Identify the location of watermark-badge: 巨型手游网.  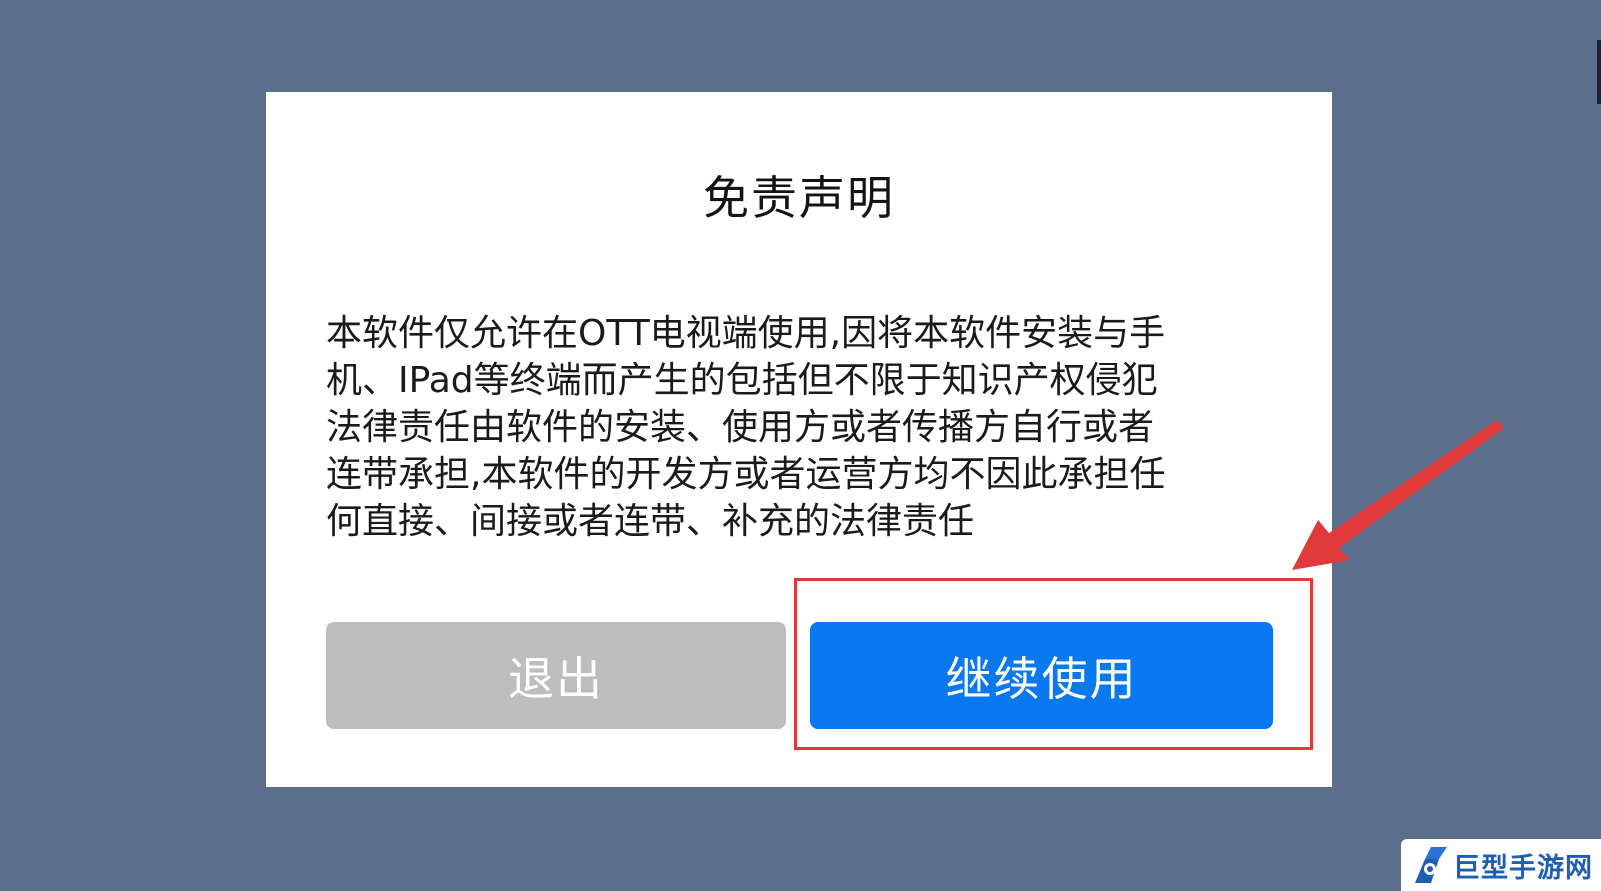
(1501, 865).